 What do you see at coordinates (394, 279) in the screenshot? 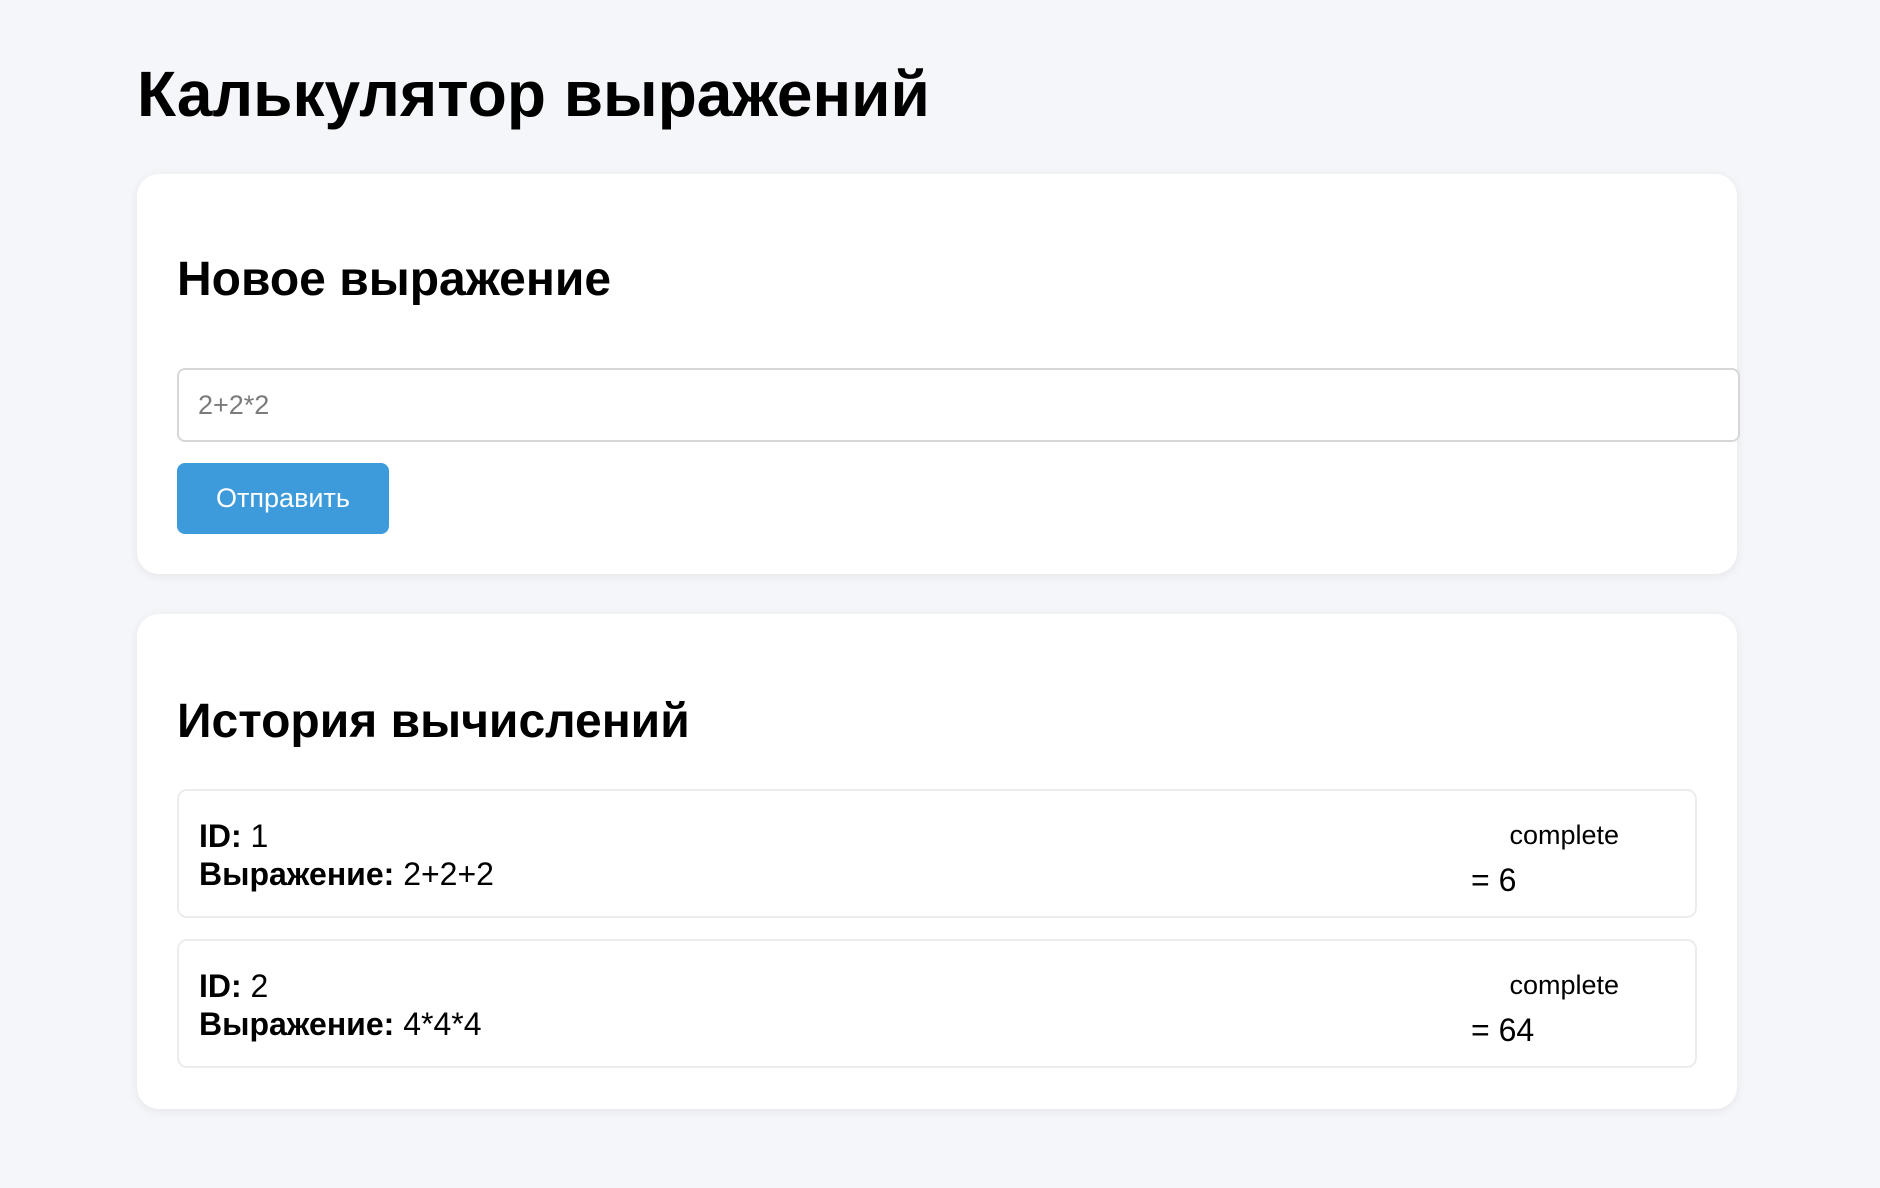
I see `new-expression-title: Новое выражение` at bounding box center [394, 279].